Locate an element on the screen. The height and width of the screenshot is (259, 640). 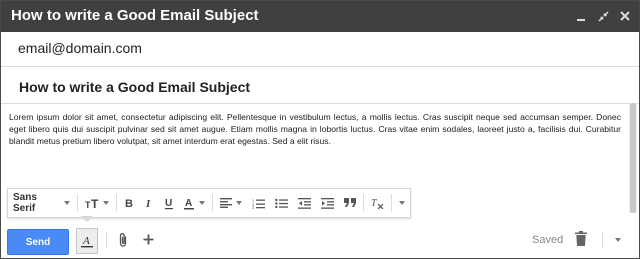
indent-less-icon is located at coordinates (305, 203).